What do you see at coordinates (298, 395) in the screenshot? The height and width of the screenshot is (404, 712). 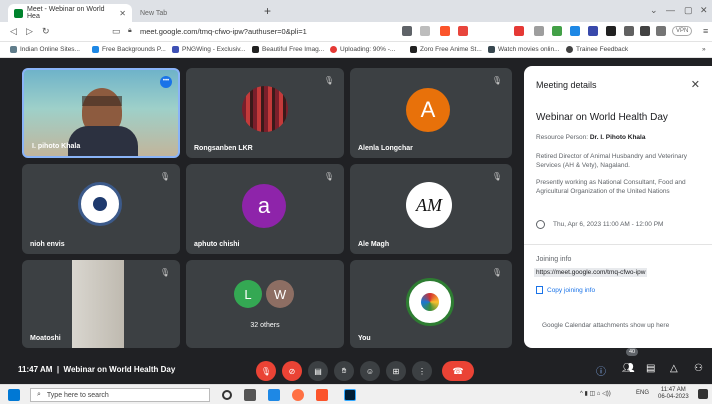 I see `chrome-icon` at bounding box center [298, 395].